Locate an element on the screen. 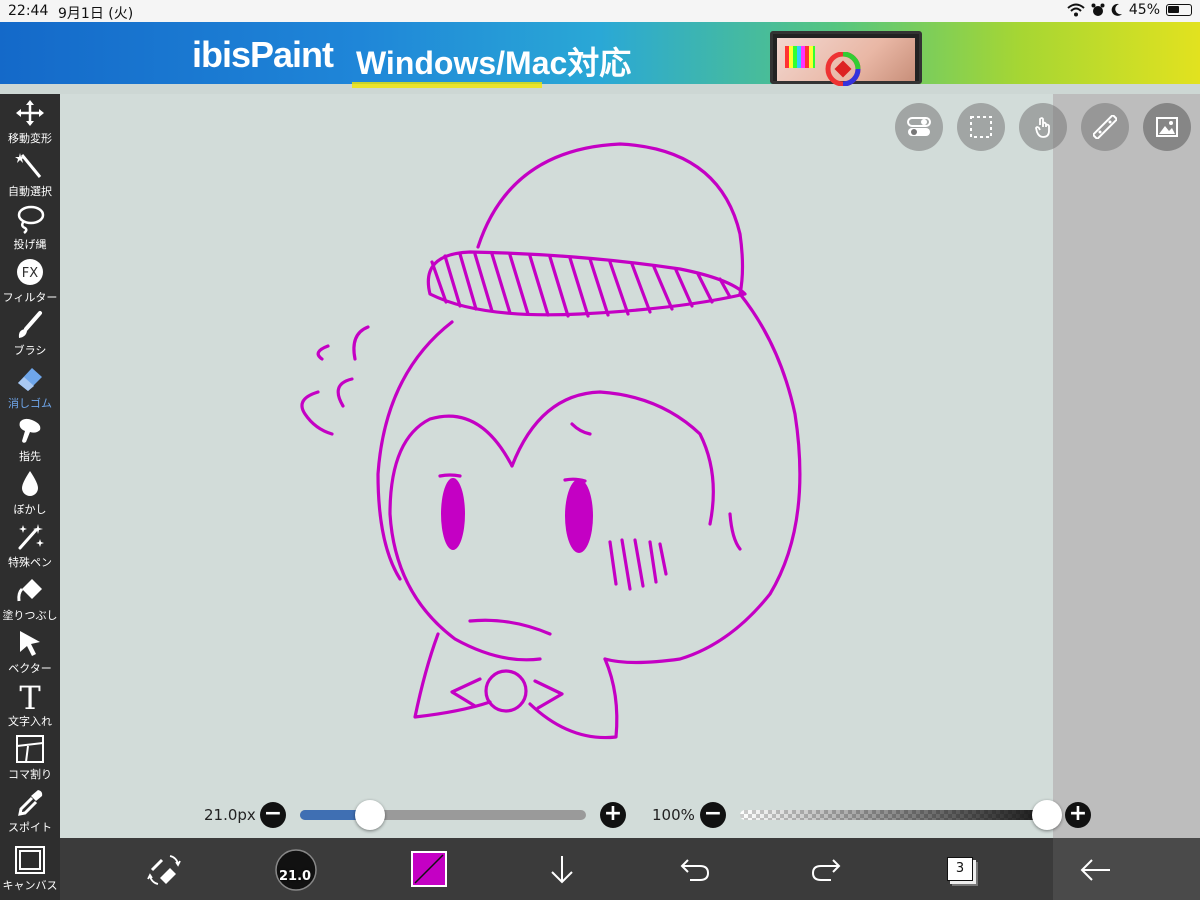 This screenshot has height=900, width=1200. swap-brush-eraser-icon is located at coordinates (164, 870).